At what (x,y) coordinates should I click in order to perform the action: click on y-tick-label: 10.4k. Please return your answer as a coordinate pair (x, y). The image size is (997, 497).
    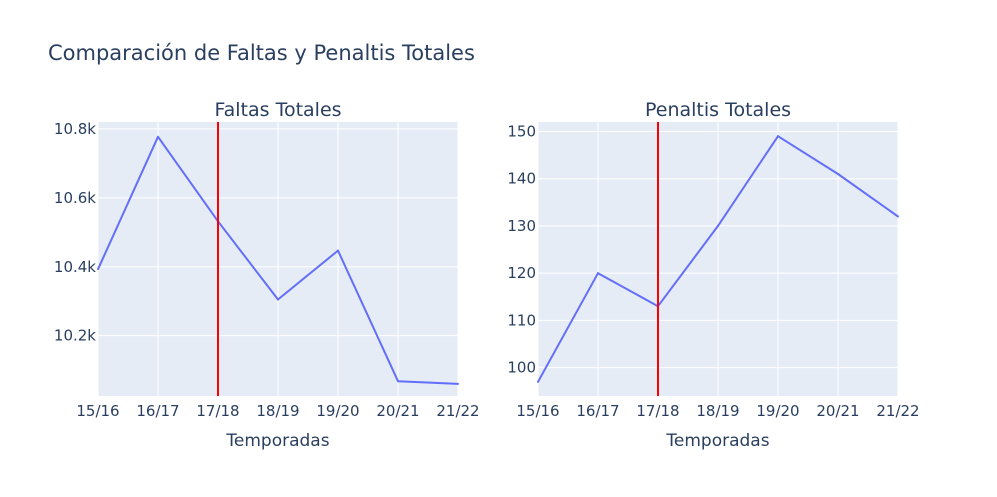
    Looking at the image, I should click on (75, 267).